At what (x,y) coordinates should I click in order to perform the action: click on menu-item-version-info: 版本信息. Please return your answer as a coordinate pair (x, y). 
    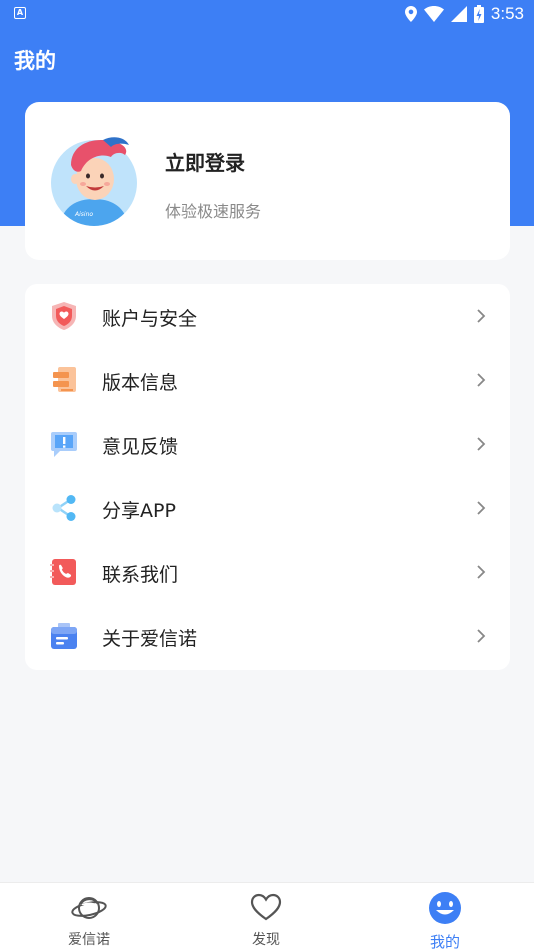
    Looking at the image, I should click on (267, 380).